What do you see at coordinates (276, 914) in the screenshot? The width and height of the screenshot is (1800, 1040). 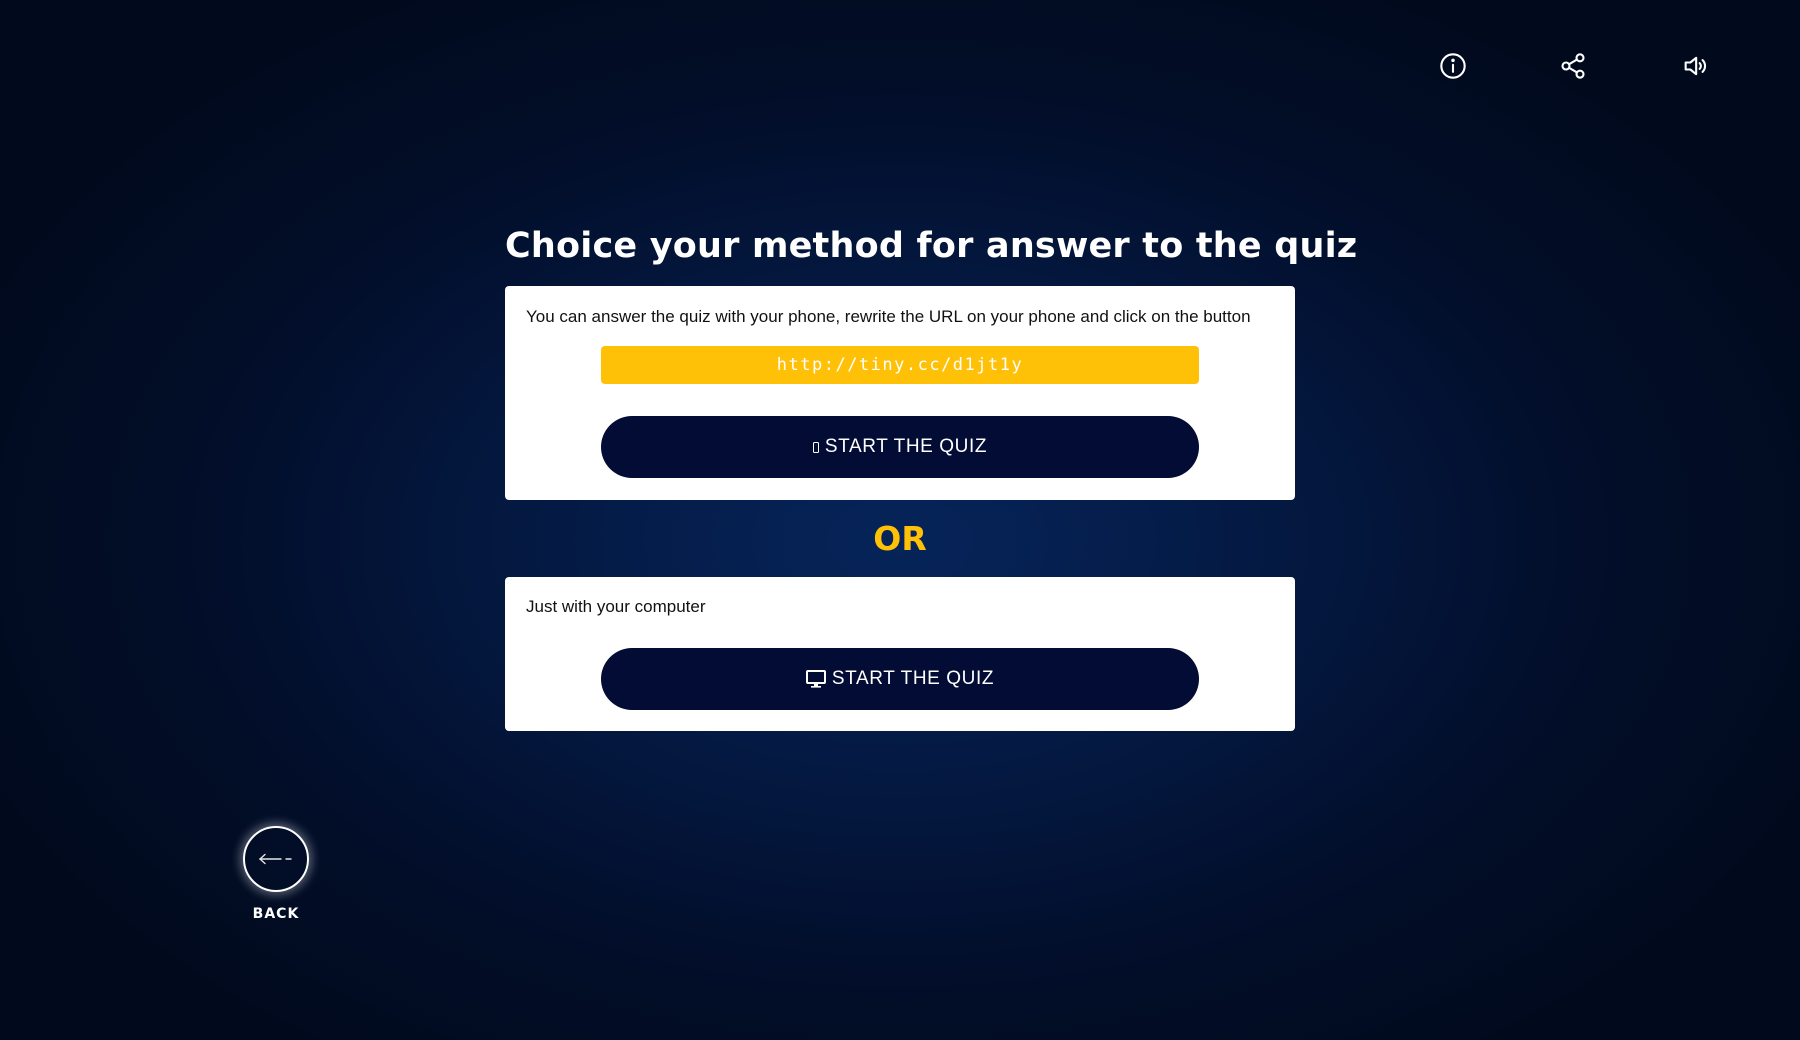 I see `back-label: BACK` at bounding box center [276, 914].